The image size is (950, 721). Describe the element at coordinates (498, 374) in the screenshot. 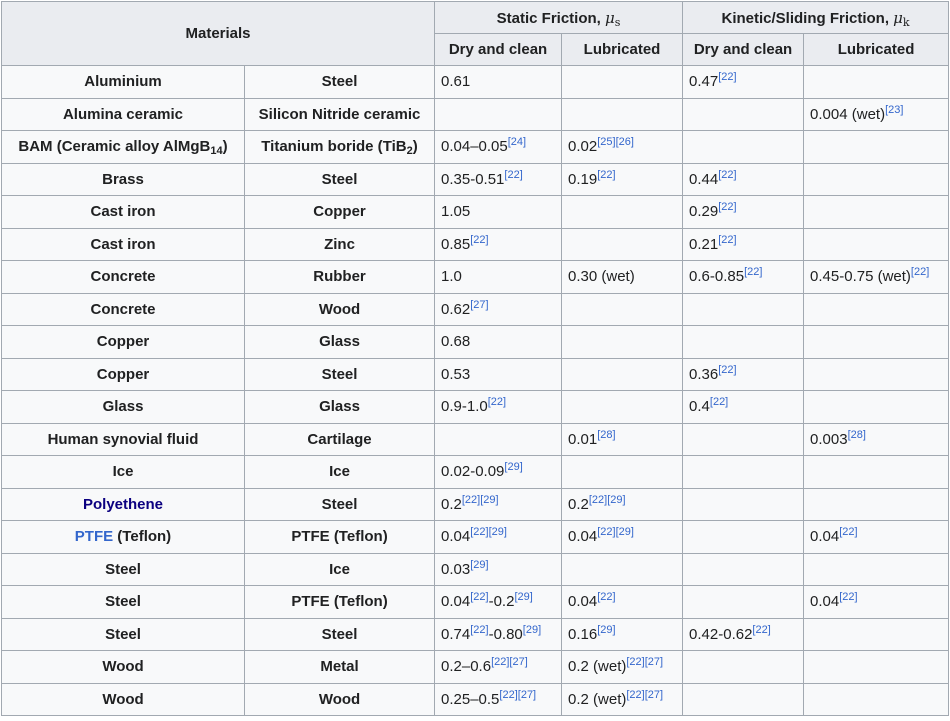

I see `static-dry-value: 0.53` at that location.